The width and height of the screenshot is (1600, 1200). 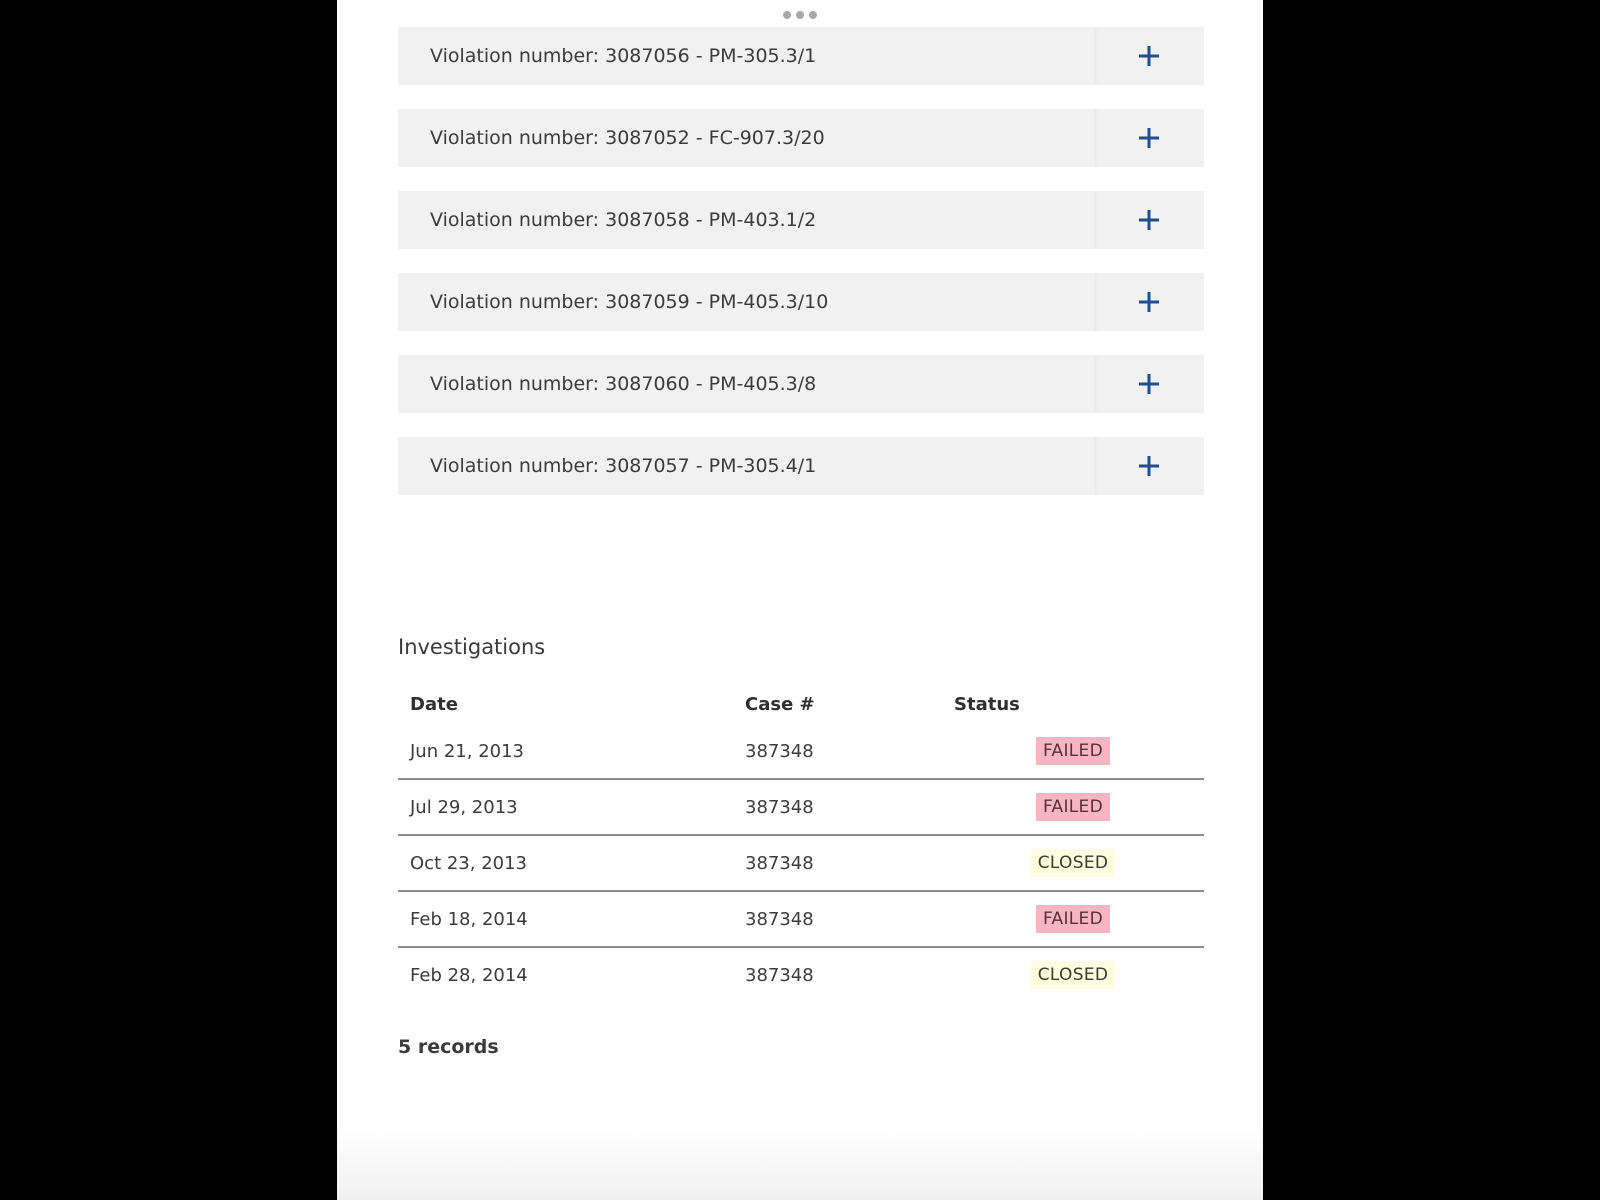 I want to click on table-row: Feb 18, 2014 387348 FAILED, so click(x=801, y=919).